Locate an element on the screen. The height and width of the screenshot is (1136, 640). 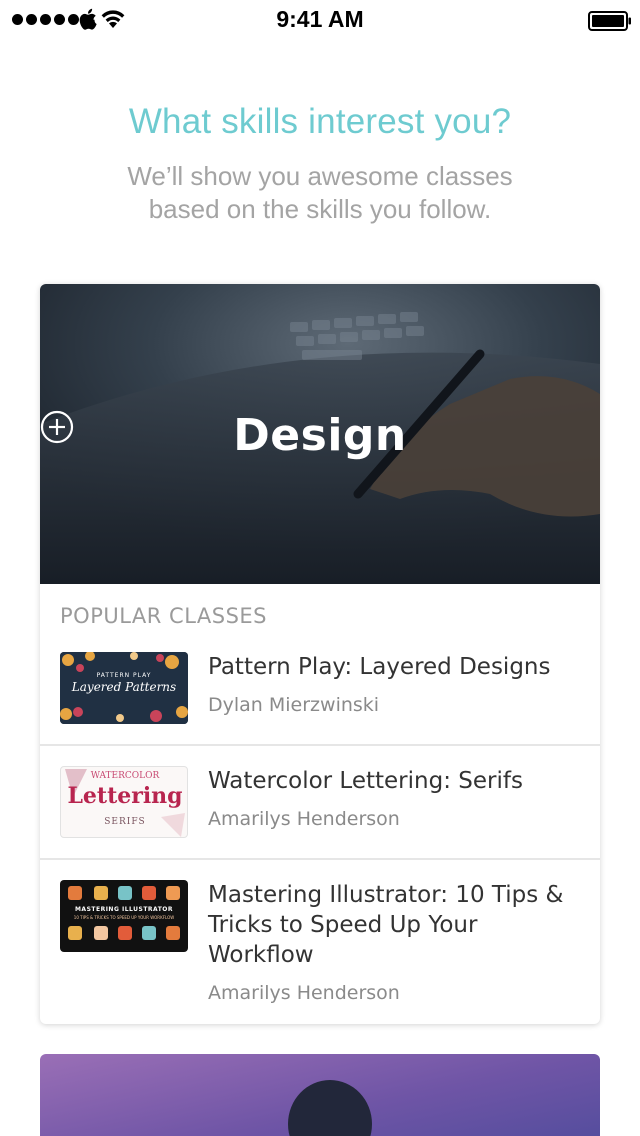
status-bar: 9:41 AM is located at coordinates (320, 20).